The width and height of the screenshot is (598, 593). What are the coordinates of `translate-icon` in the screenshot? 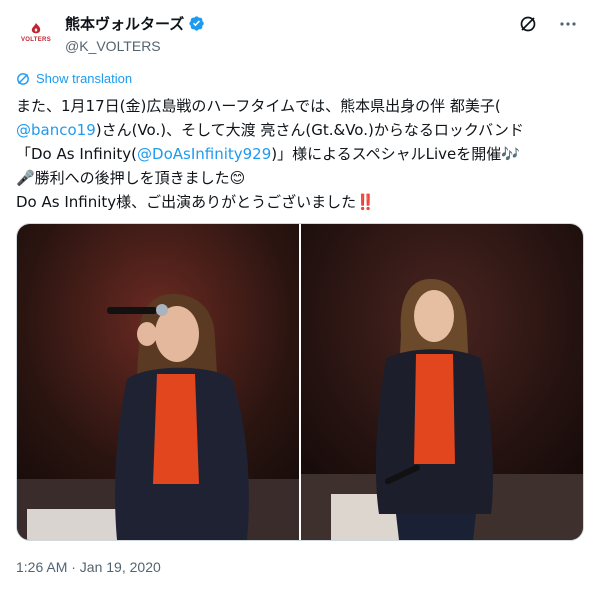 It's located at (23, 78).